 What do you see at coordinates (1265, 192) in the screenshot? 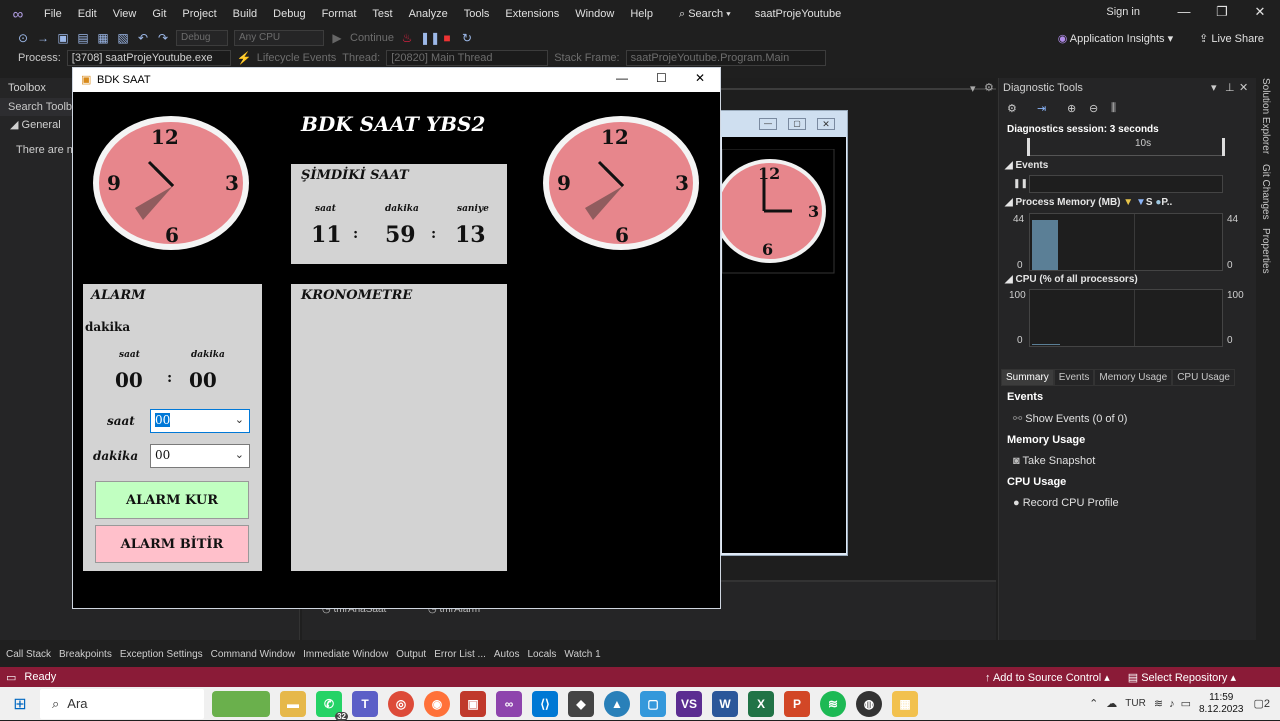
I see `git-changes-tab: Git Changes` at bounding box center [1265, 192].